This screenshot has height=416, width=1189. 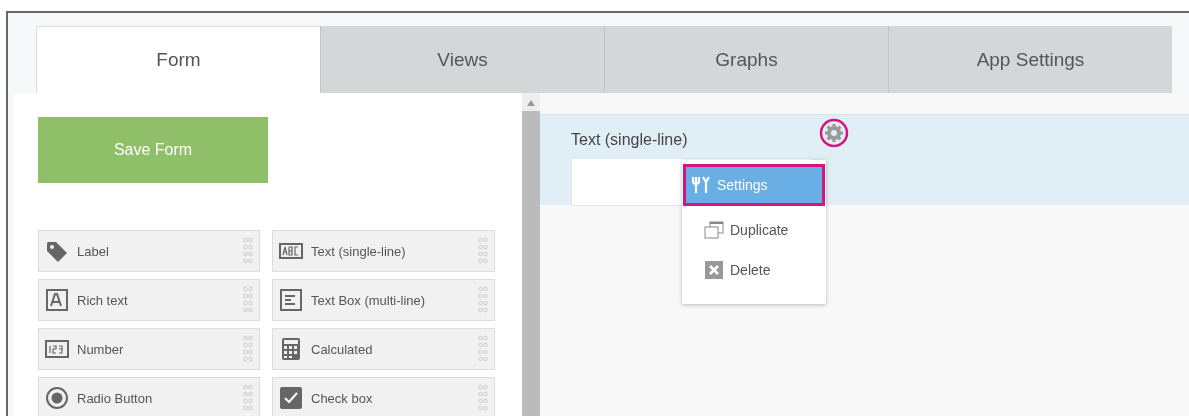 I want to click on tools-icon, so click(x=701, y=185).